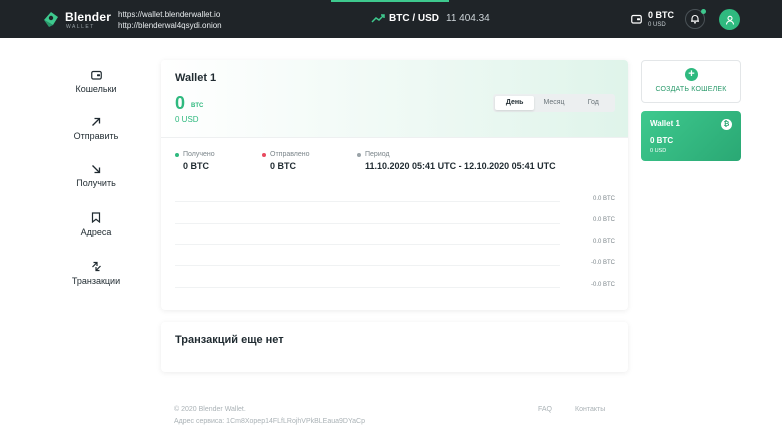 This screenshot has width=782, height=440. Describe the element at coordinates (88, 17) in the screenshot. I see `brand-name: Blender` at that location.